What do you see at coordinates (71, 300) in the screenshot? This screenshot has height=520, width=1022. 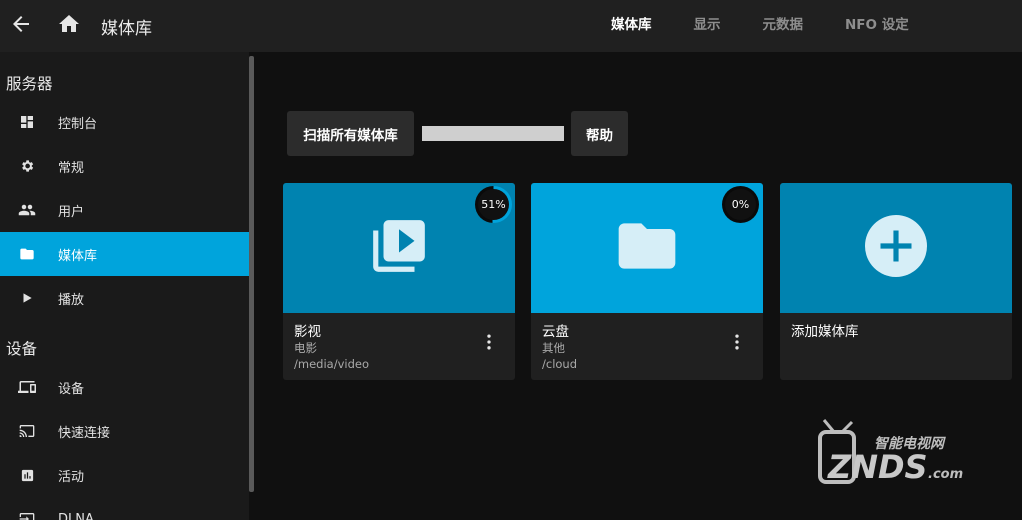 I see `sidebar-item-label: 播放` at bounding box center [71, 300].